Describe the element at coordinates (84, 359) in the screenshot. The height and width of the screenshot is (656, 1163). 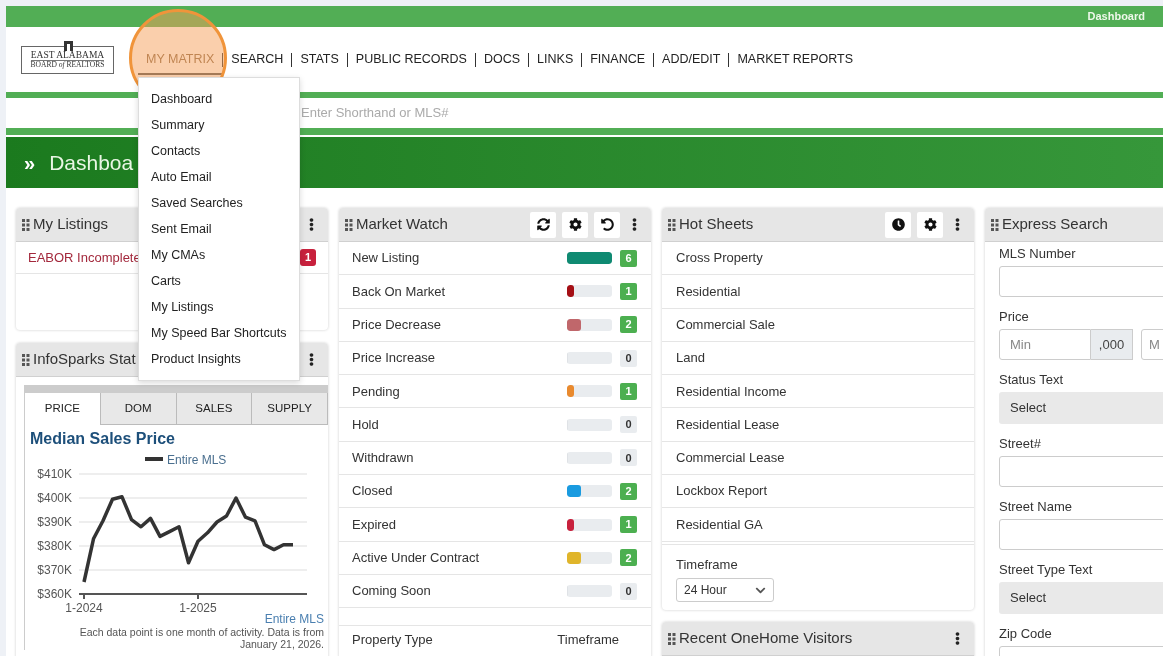
I see `panel-title: InfoSparks Stat` at that location.